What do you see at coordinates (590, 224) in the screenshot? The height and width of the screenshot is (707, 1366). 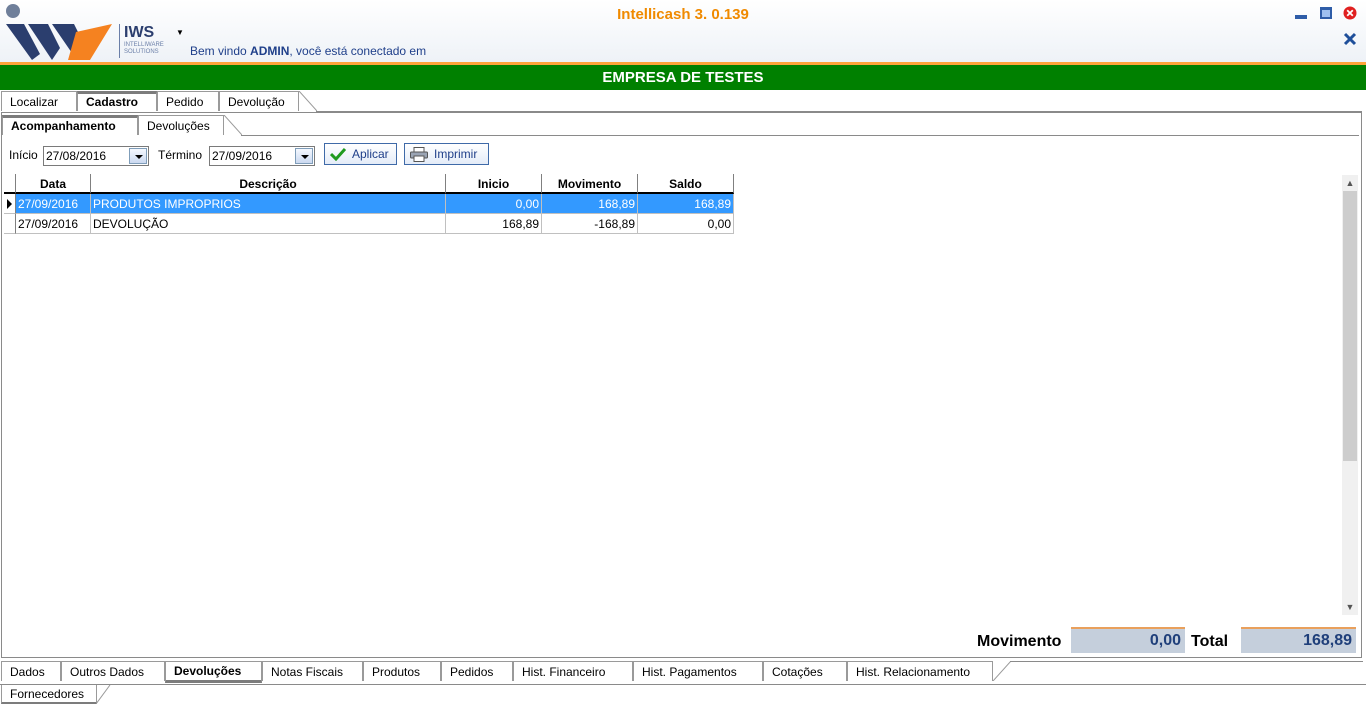 I see `cell-movimento: -168,89` at bounding box center [590, 224].